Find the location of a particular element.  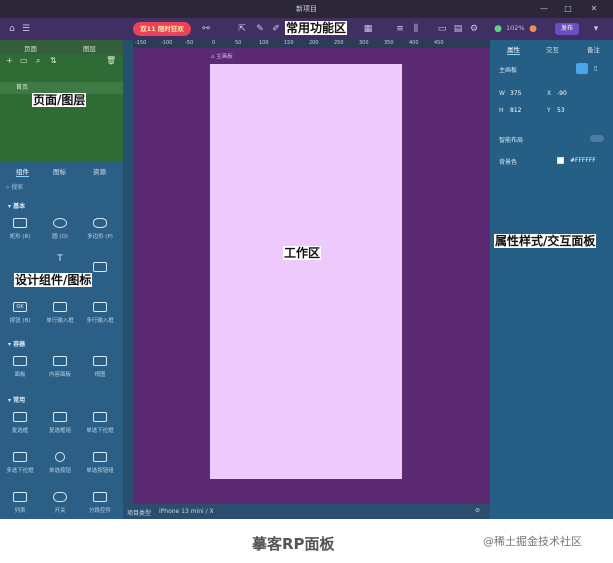

component-checkbox-group: 复选框组 is located at coordinates (60, 427).